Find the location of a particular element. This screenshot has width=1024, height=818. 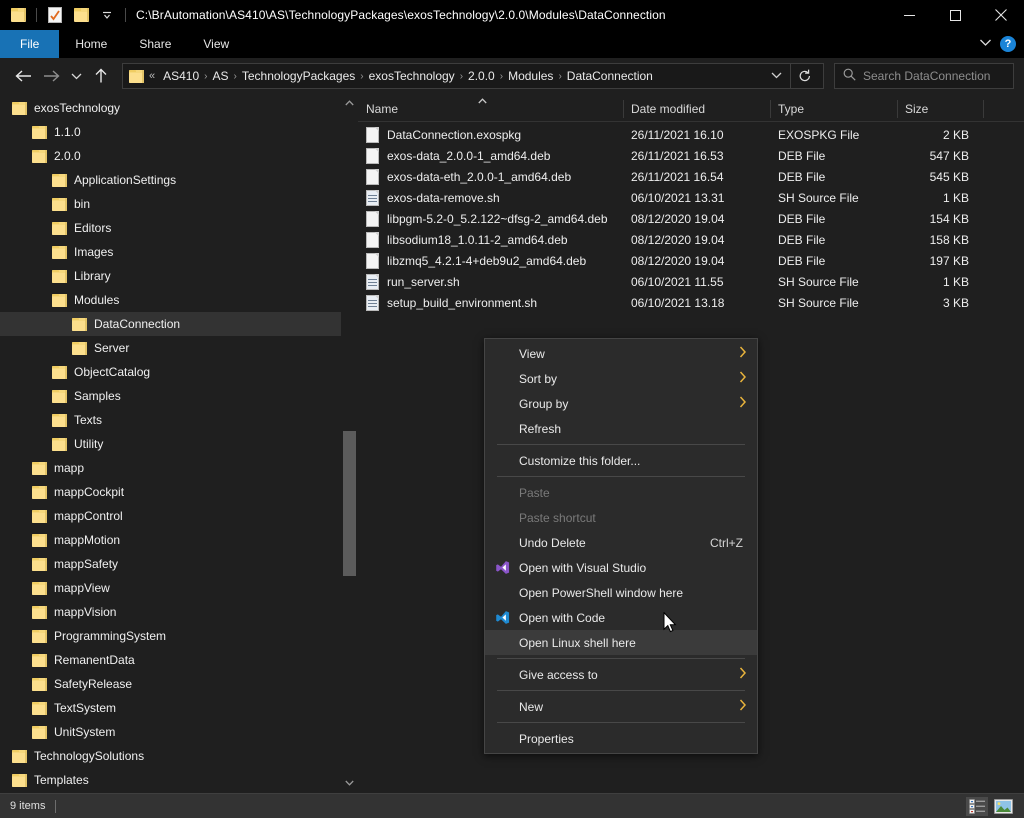

breadcrumb-item-as: AS is located at coordinates (221, 76).